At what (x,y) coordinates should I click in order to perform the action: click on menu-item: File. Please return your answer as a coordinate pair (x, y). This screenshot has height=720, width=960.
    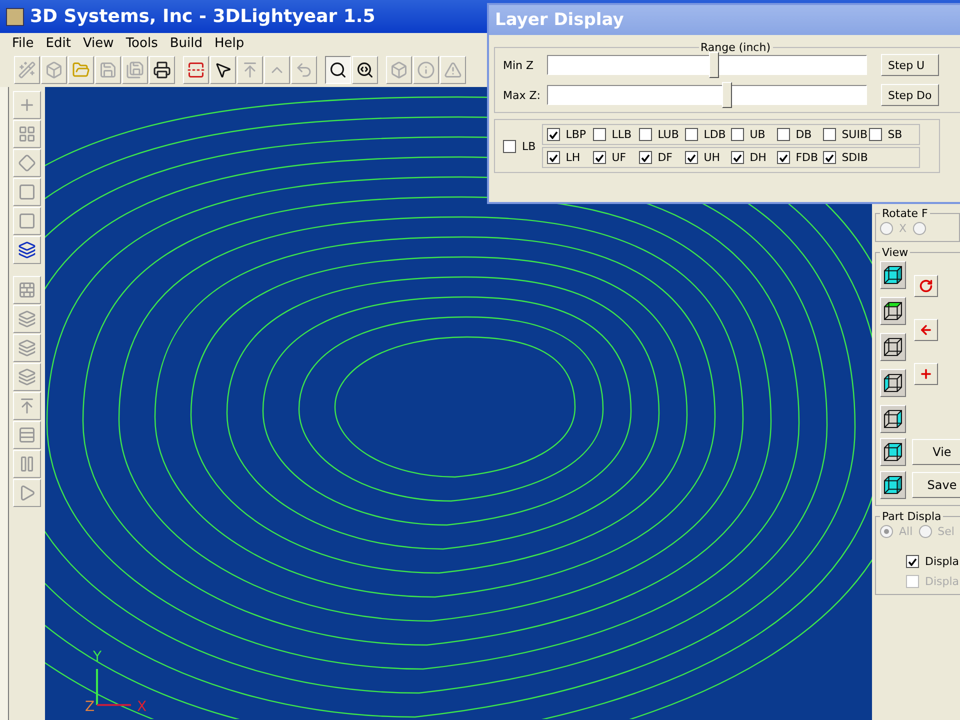
    Looking at the image, I should click on (23, 43).